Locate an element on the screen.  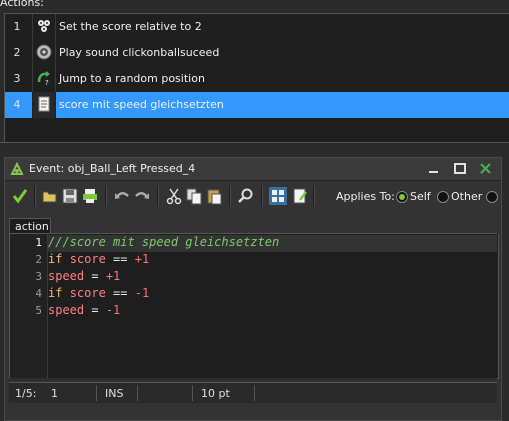
code-line-1: ///score mit speed gleichsetzten is located at coordinates (272, 243).